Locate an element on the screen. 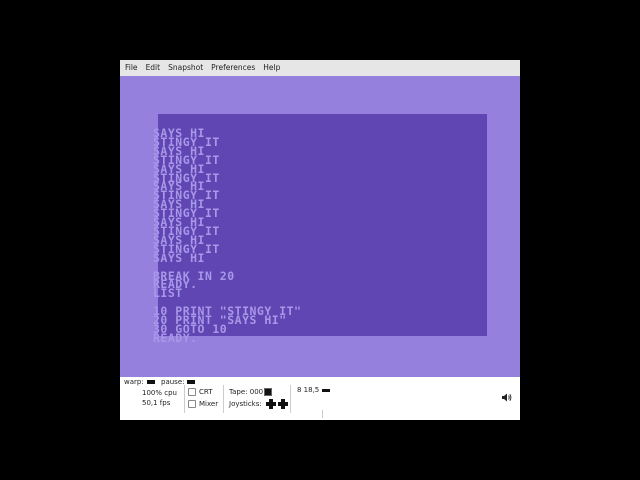  tape-counter: 000 is located at coordinates (256, 392).